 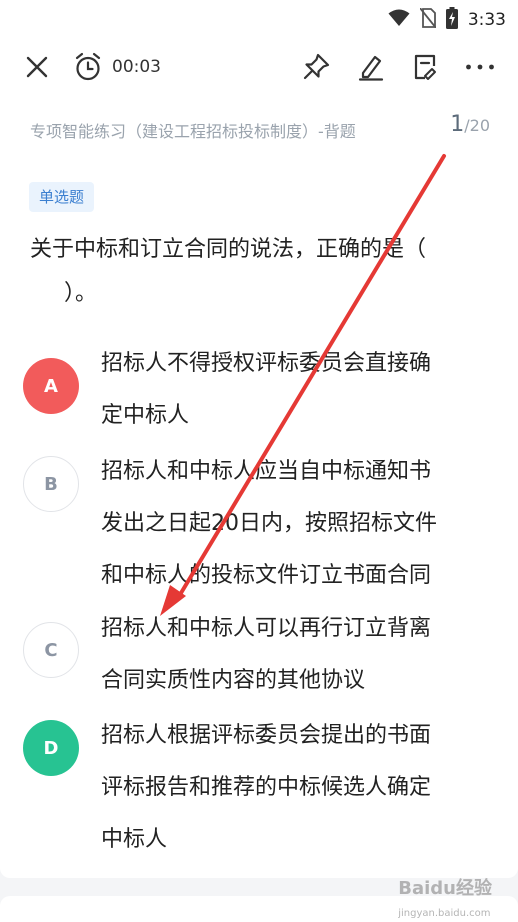 I want to click on baidu-watermark: Baidu经验 jingyan.baidu.com, so click(x=445, y=897).